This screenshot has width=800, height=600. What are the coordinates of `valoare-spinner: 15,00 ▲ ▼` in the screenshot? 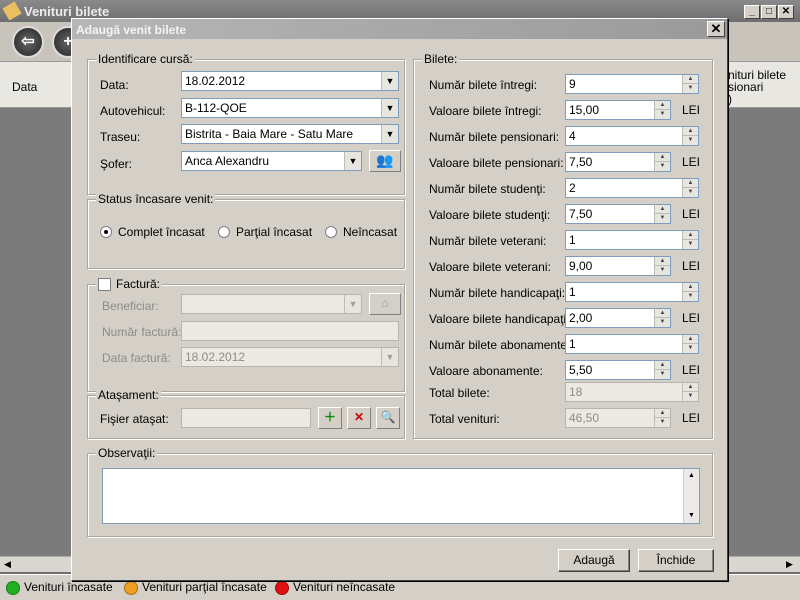 It's located at (618, 110).